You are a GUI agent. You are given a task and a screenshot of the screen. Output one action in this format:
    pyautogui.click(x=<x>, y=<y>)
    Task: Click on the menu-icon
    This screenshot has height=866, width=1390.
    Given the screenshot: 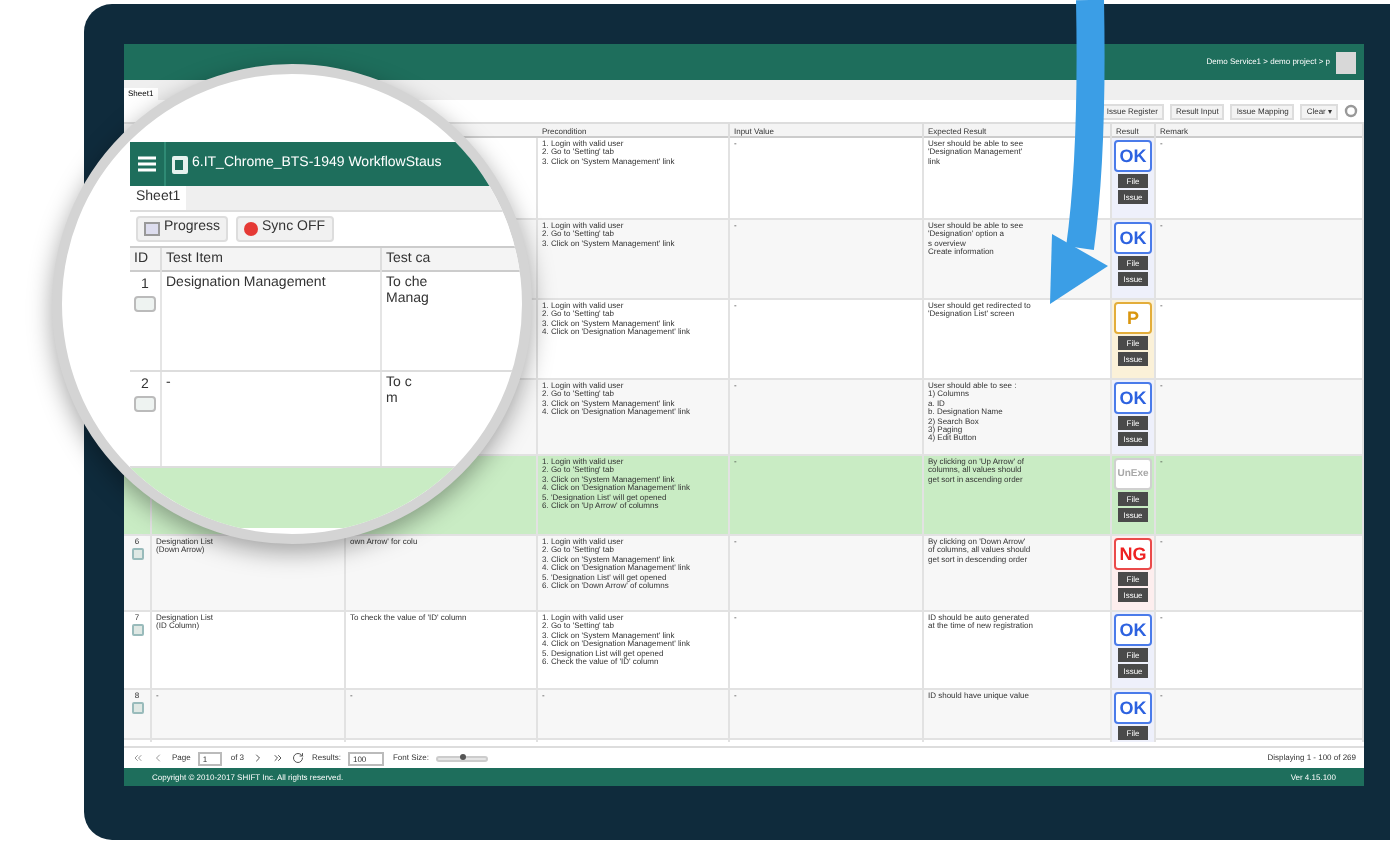 What is the action you would take?
    pyautogui.click(x=147, y=164)
    